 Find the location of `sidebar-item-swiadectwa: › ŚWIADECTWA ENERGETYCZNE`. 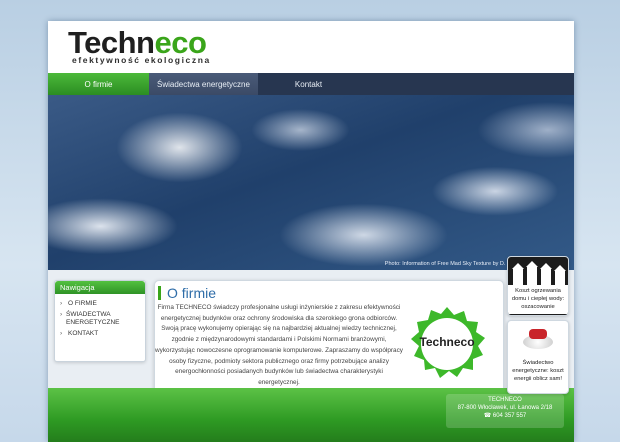

sidebar-item-swiadectwa: › ŚWIADECTWA ENERGETYCZNE is located at coordinates (100, 317).